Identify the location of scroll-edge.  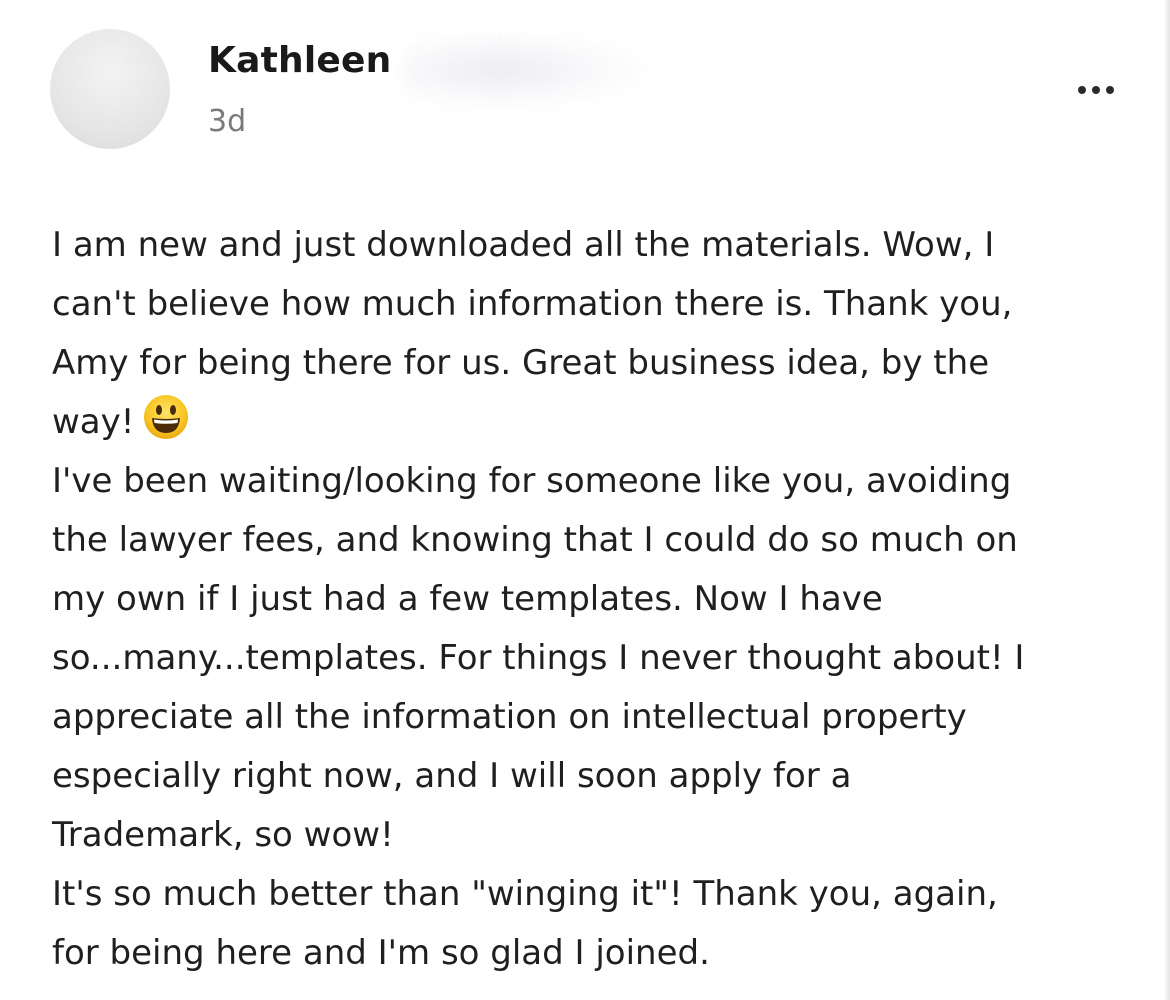
(1167, 500).